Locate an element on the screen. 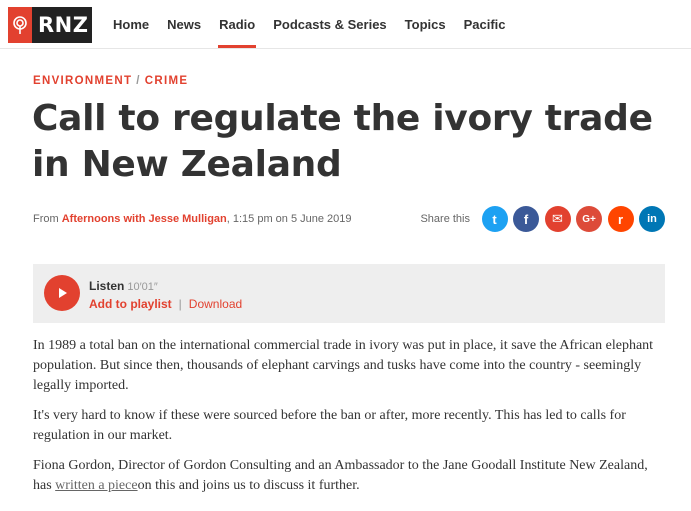 The image size is (691, 511). linkedin-icon: in is located at coordinates (652, 219).